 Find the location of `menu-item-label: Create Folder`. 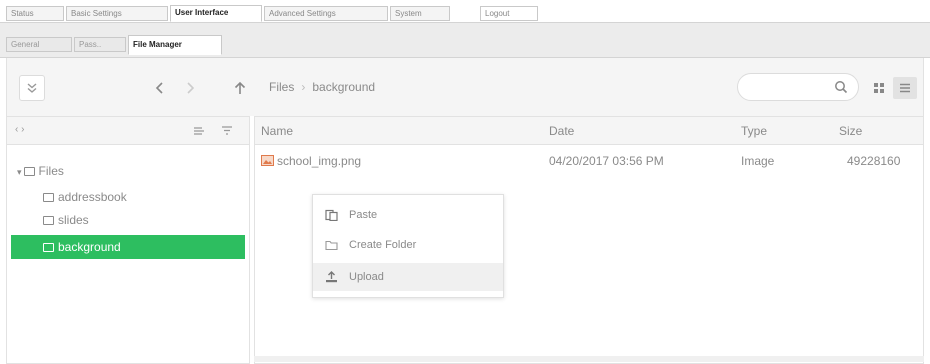

menu-item-label: Create Folder is located at coordinates (383, 245).